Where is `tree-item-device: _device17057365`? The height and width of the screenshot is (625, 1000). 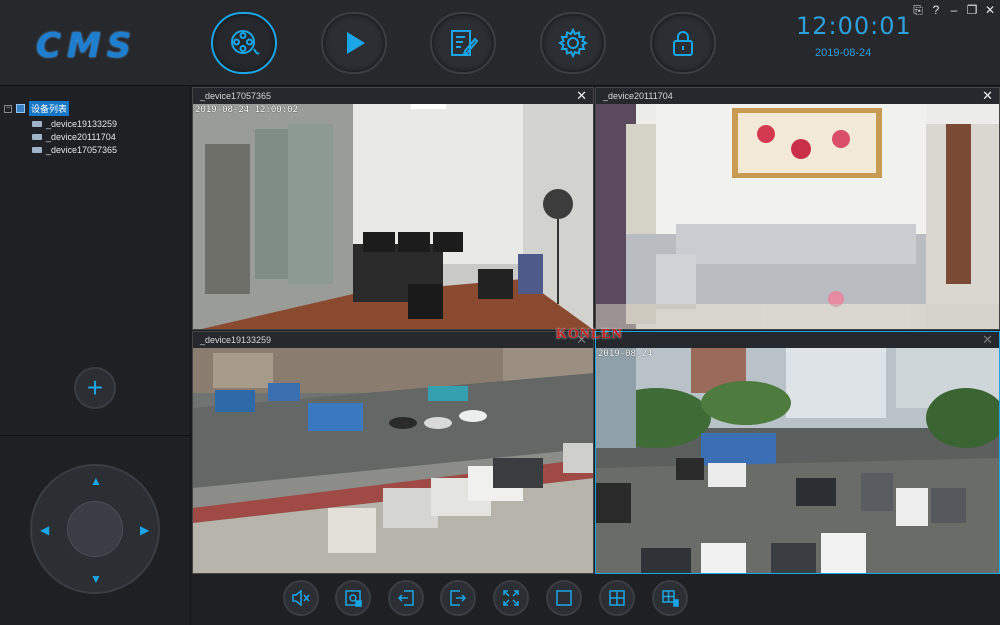
tree-item-device: _device17057365 is located at coordinates (74, 150).